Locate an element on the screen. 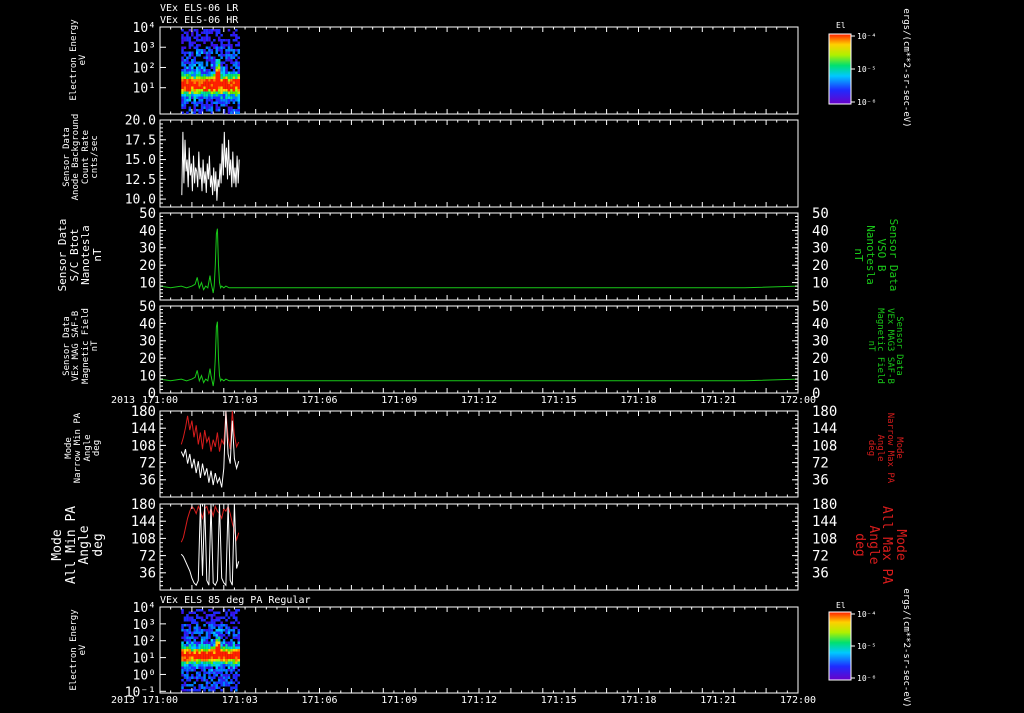  x-tick-label: 171:09 is located at coordinates (399, 700).